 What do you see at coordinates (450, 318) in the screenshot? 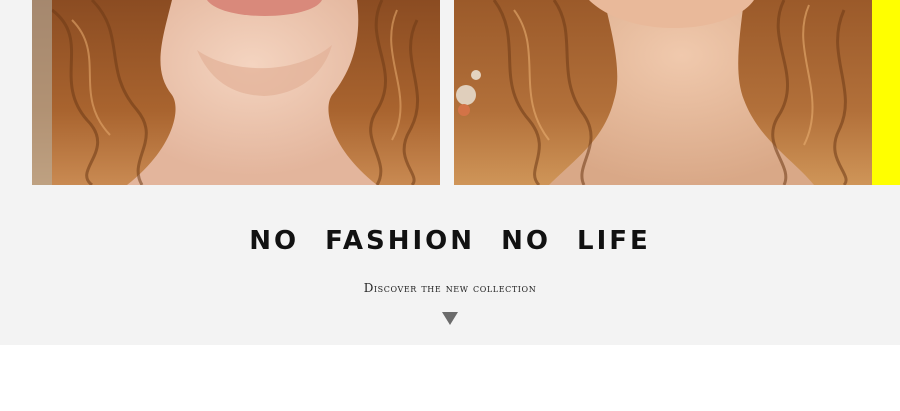
I see `triangle-down-icon` at bounding box center [450, 318].